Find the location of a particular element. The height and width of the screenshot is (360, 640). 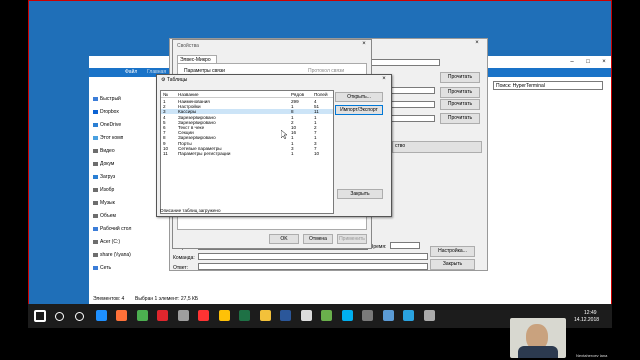

nav-item: Объем is located at coordinates (104, 216).